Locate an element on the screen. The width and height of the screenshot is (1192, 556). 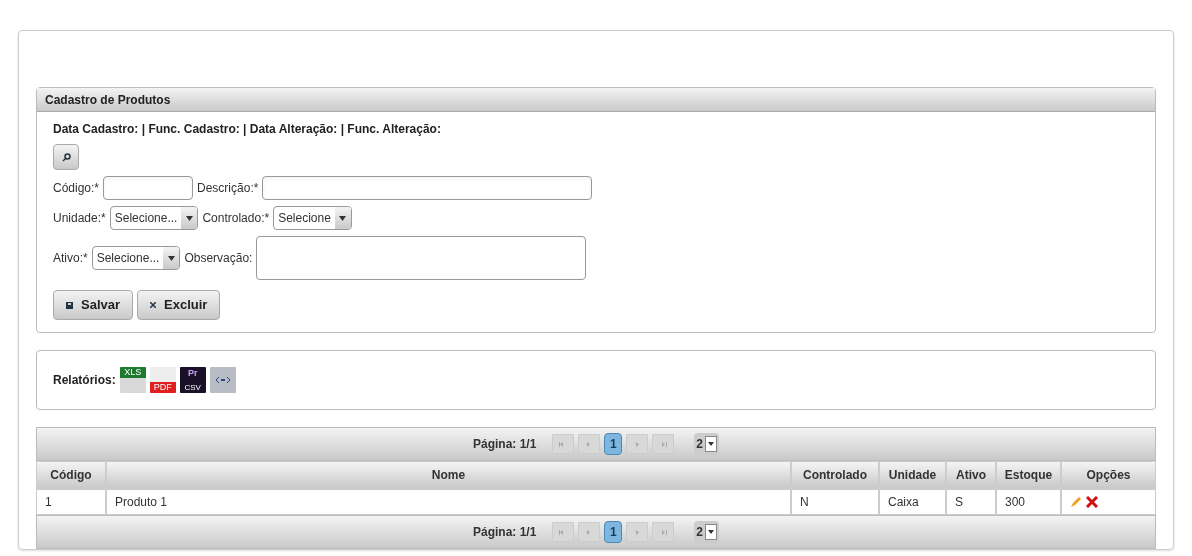
column-header: Opções is located at coordinates (1108, 475).